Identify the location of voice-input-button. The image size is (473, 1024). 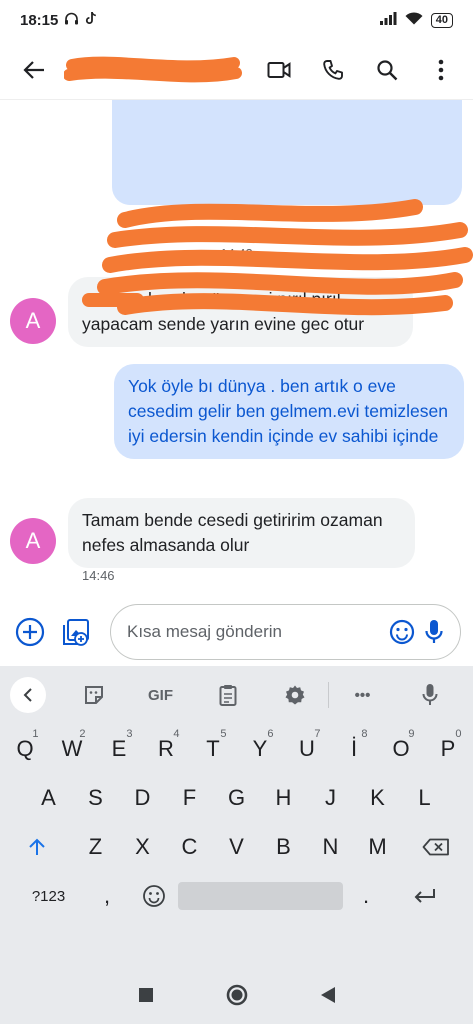
(434, 632).